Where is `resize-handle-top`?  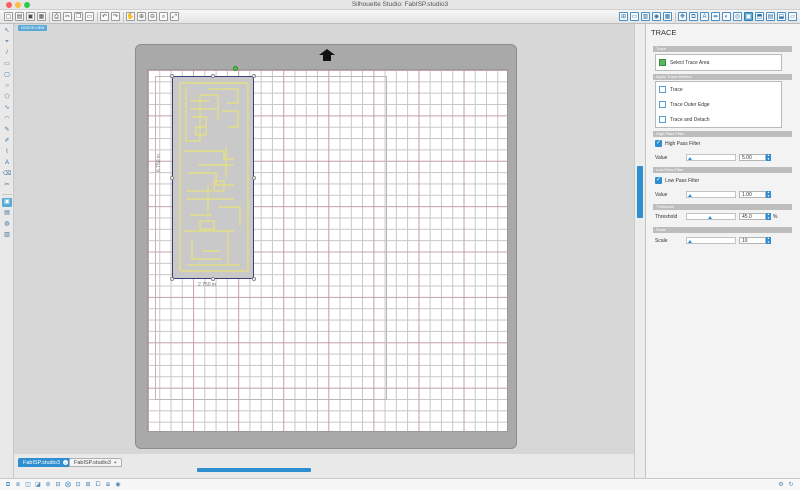
resize-handle-top is located at coordinates (213, 76).